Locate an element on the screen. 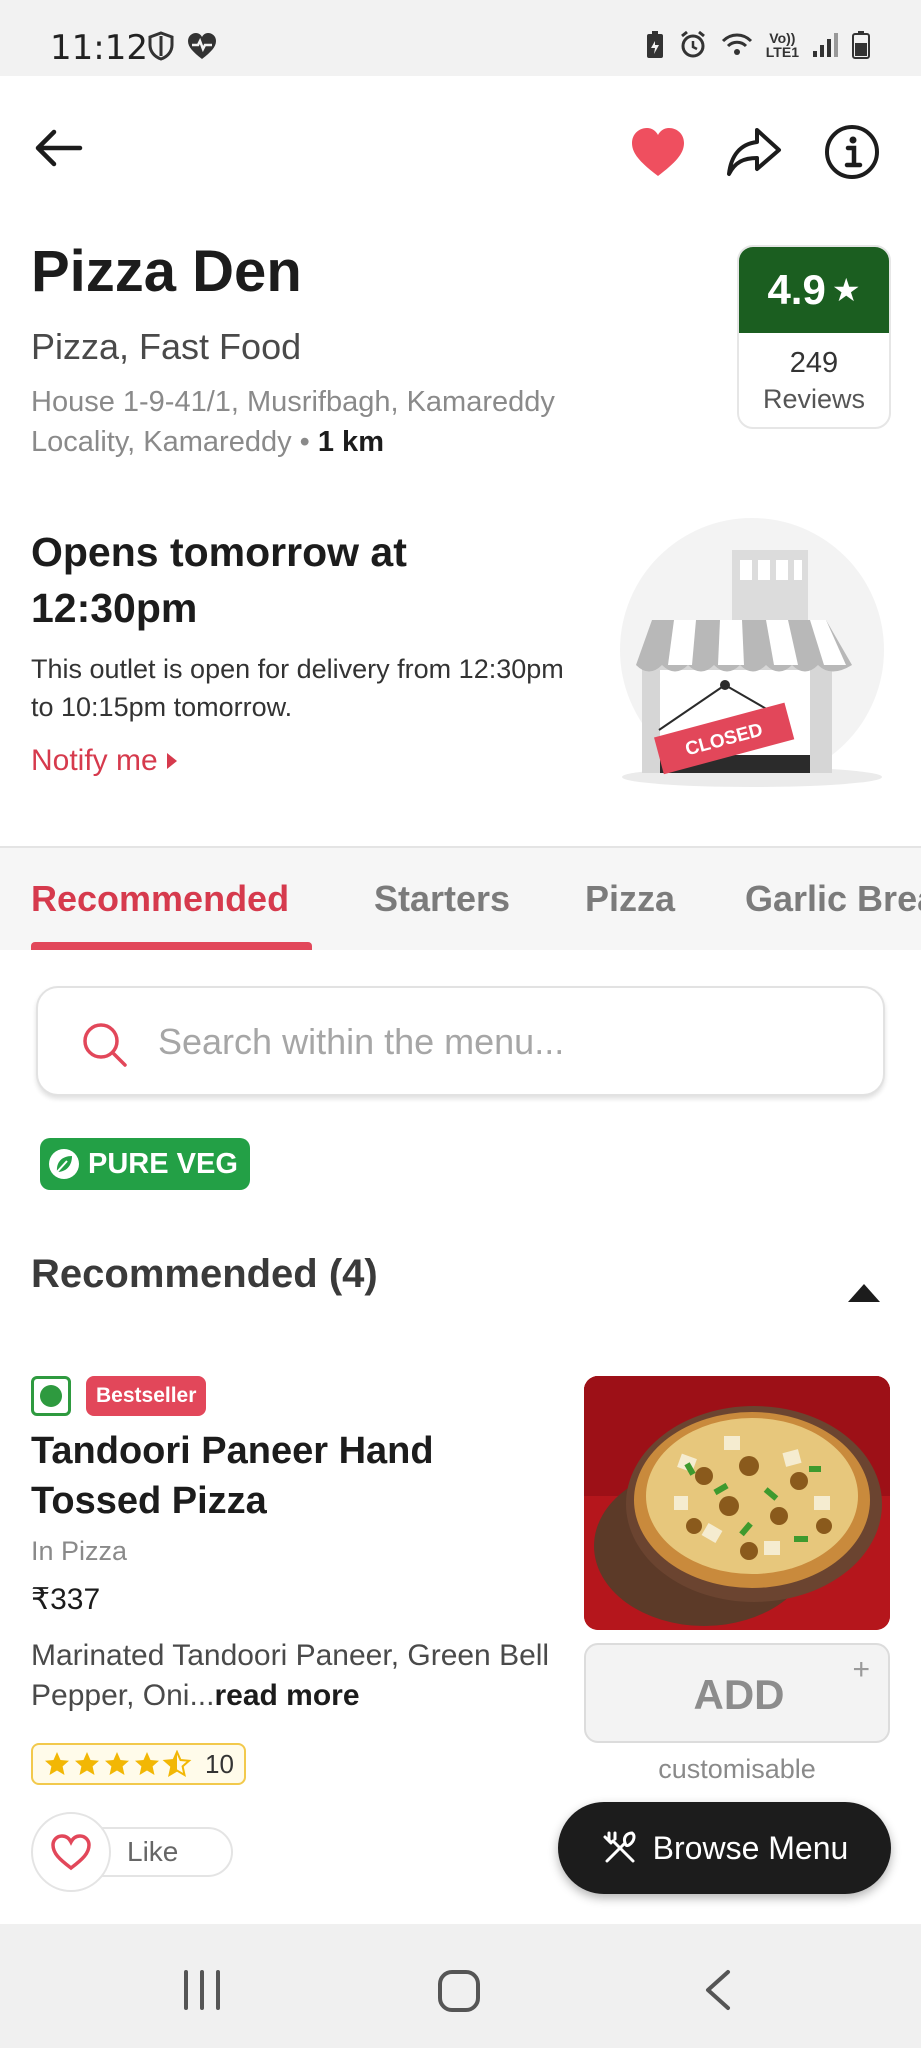  search-icon is located at coordinates (105, 1045).